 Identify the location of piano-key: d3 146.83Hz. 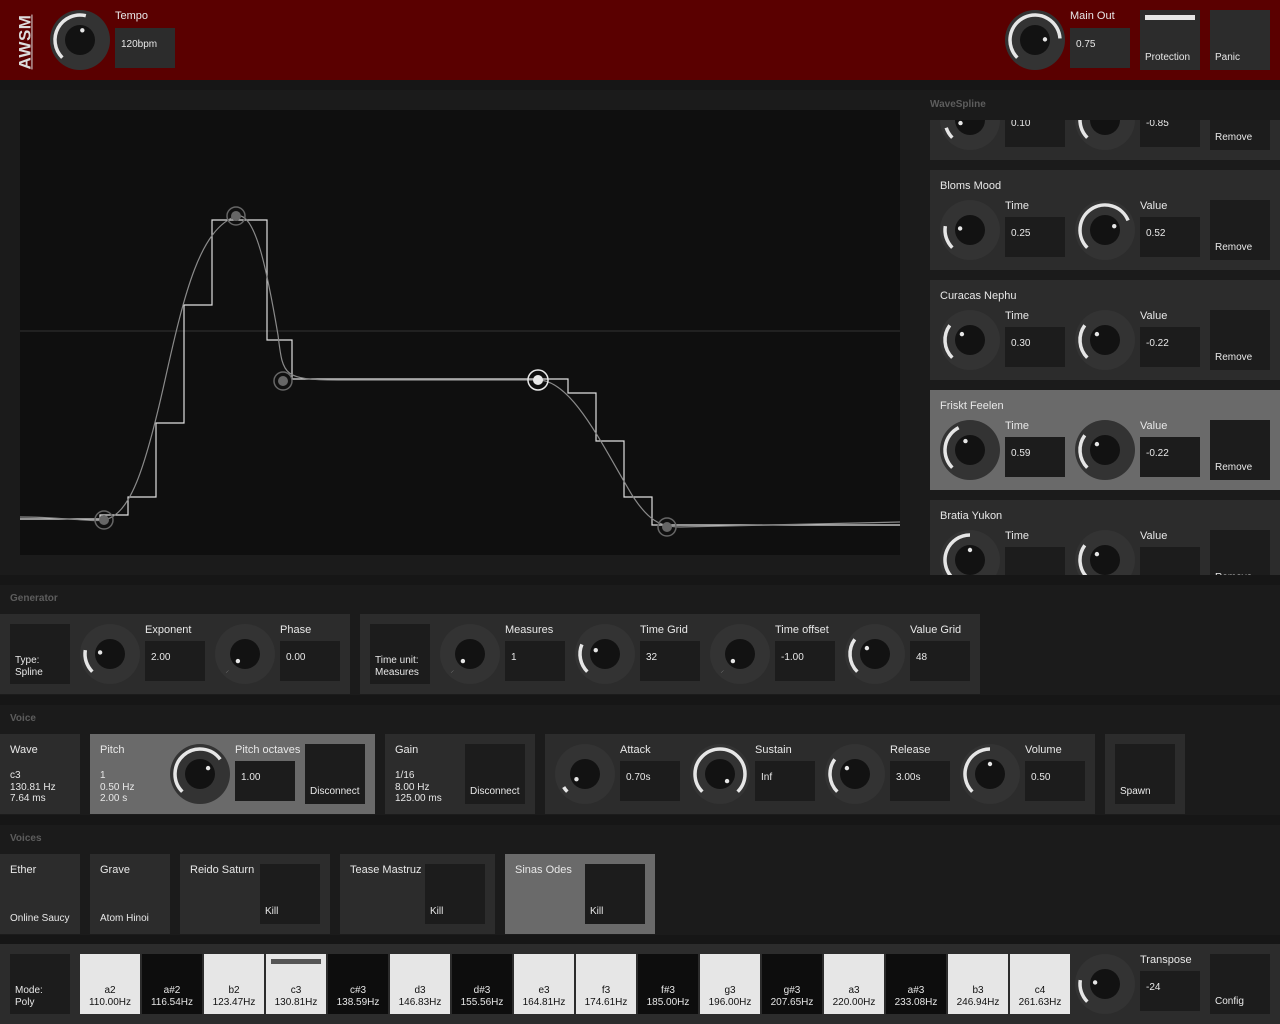
(420, 984).